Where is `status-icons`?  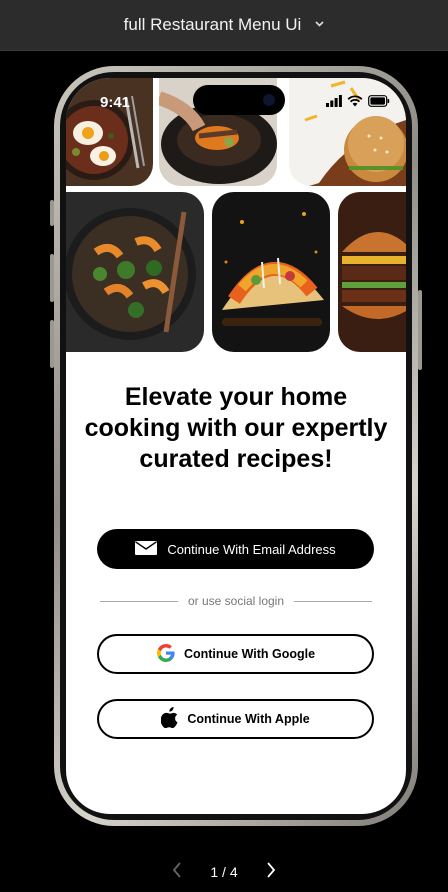 status-icons is located at coordinates (358, 101).